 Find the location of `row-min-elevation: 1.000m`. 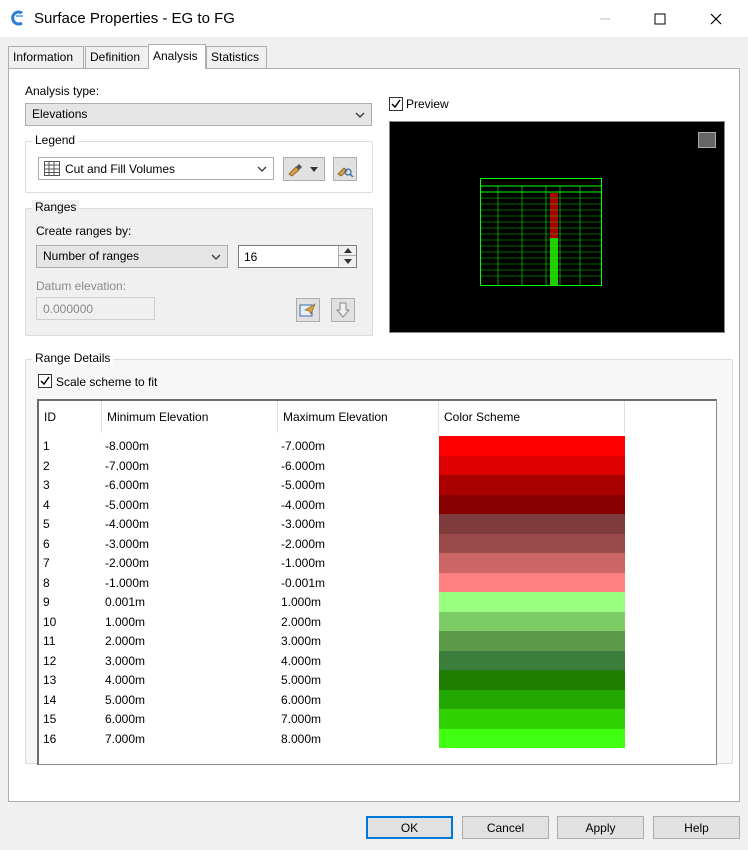

row-min-elevation: 1.000m is located at coordinates (125, 621).